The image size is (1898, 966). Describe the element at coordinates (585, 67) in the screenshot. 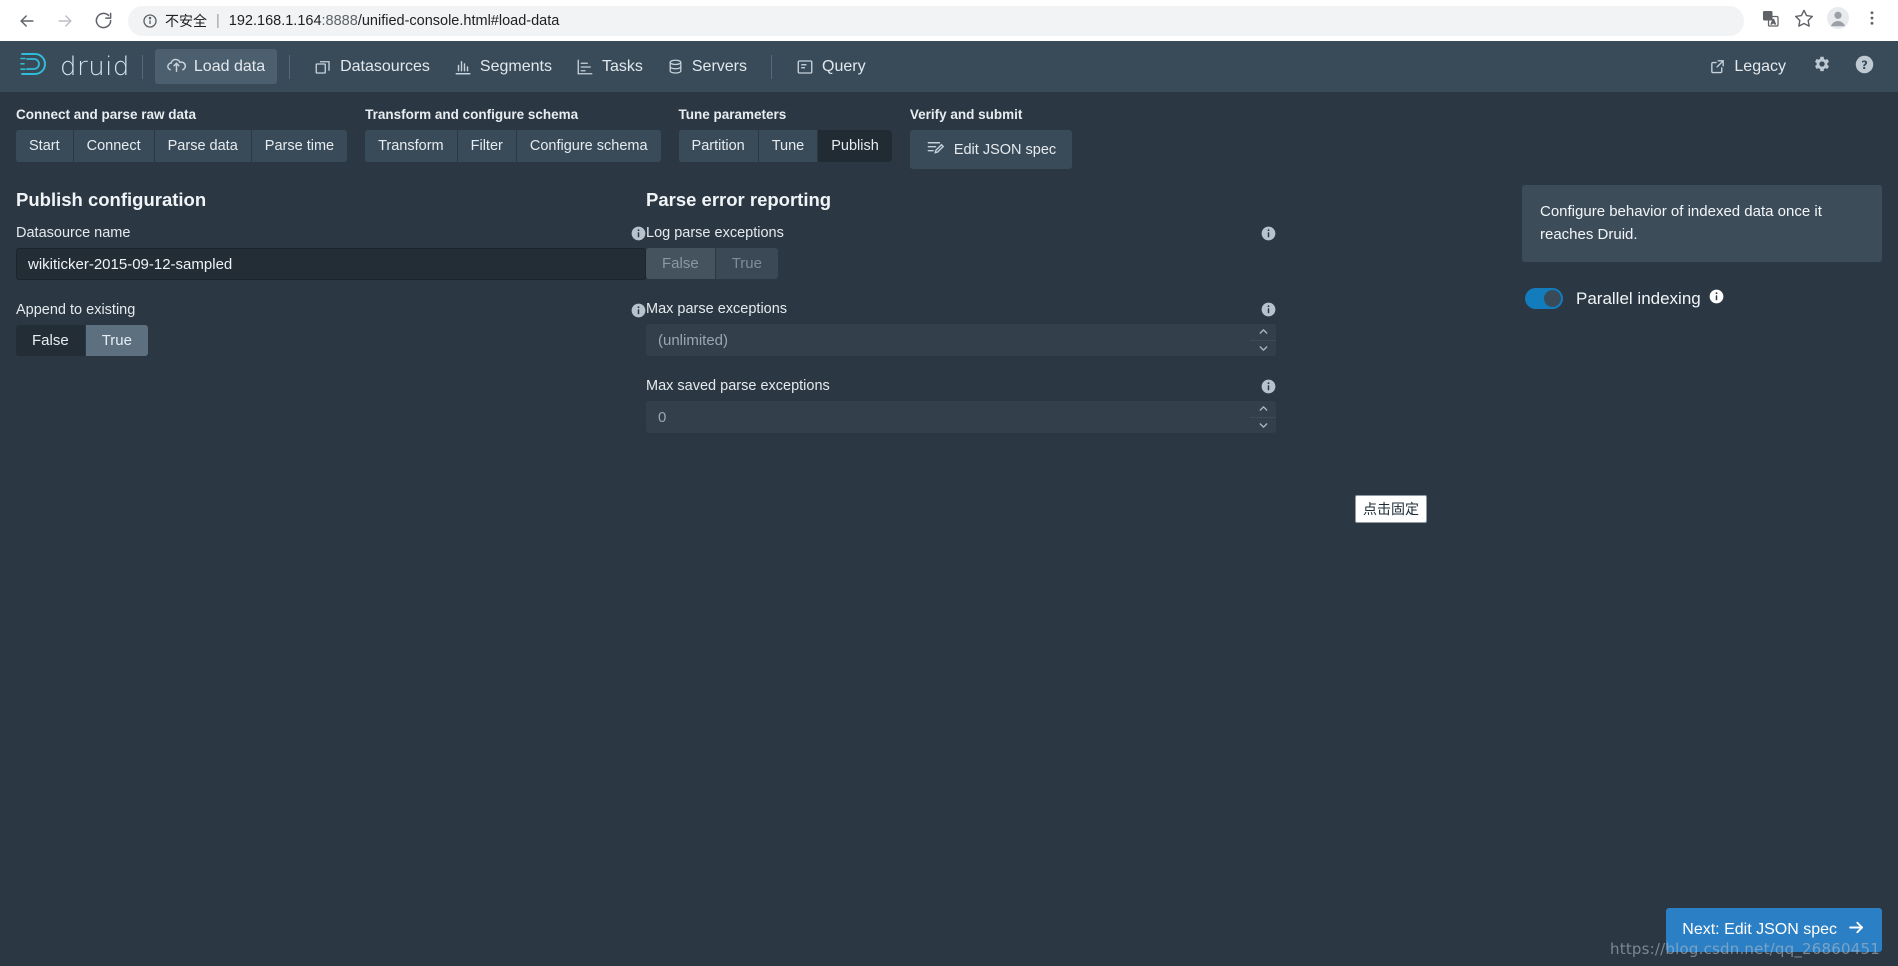

I see `gantt-icon` at that location.